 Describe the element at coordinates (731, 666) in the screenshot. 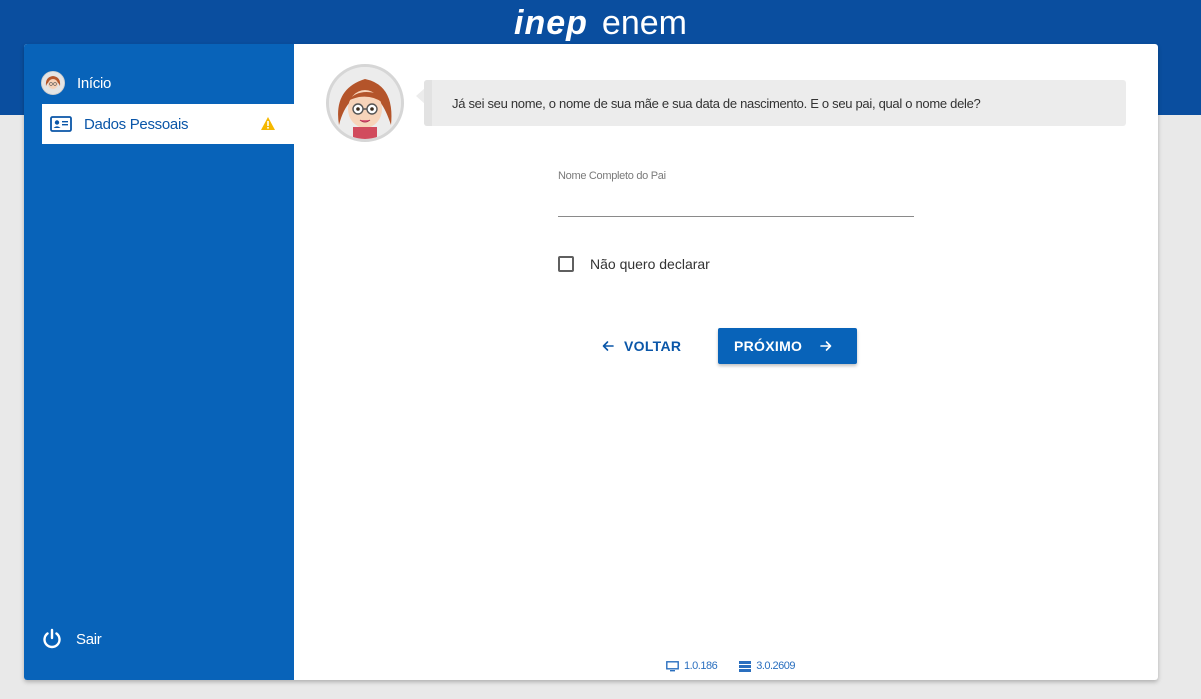

I see `version-info: 1.0.186 3.0.2609` at that location.